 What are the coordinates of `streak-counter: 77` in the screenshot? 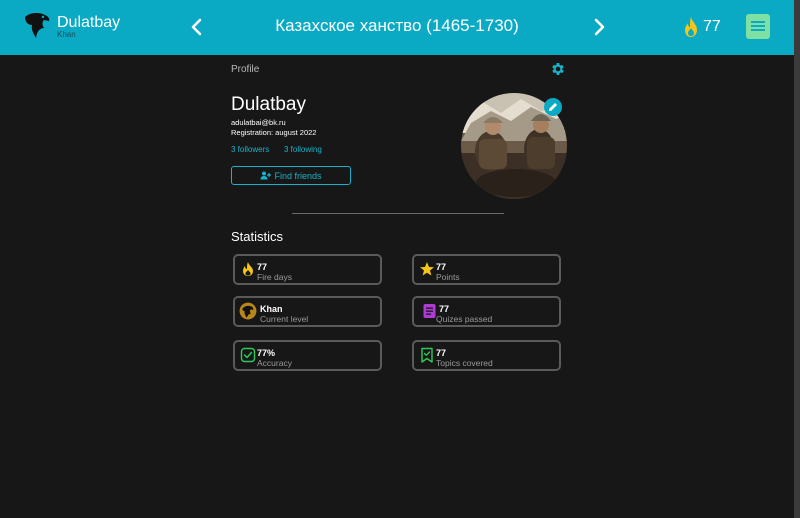 It's located at (701, 27).